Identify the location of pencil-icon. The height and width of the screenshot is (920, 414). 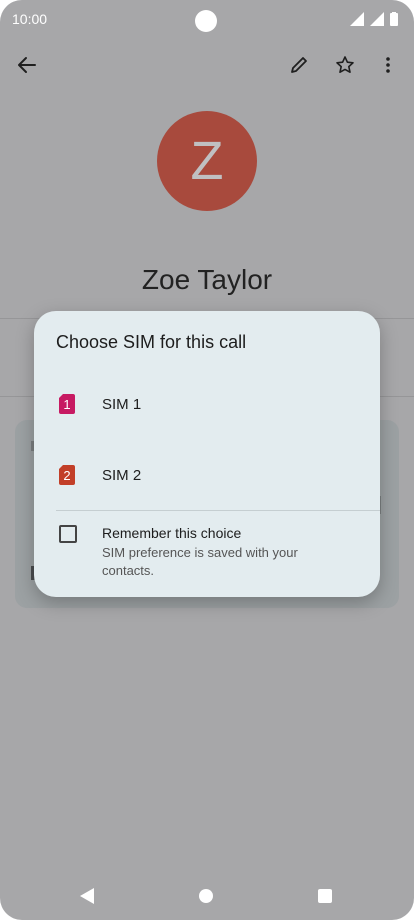
(299, 65).